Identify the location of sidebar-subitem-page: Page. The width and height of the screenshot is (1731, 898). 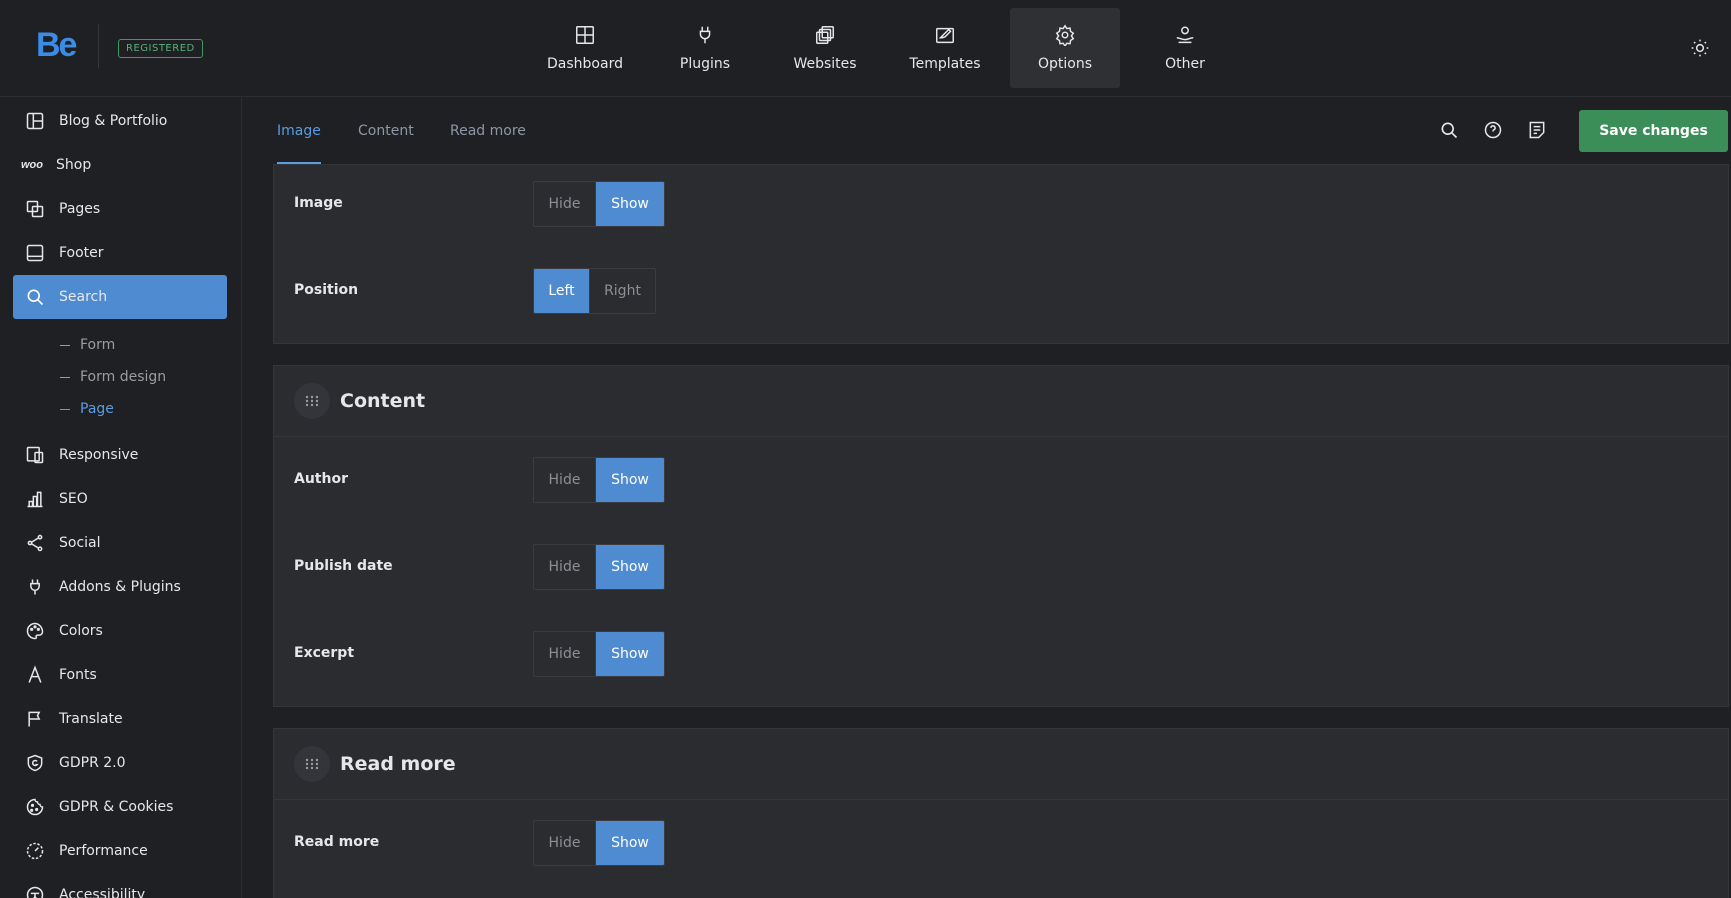
(87, 409).